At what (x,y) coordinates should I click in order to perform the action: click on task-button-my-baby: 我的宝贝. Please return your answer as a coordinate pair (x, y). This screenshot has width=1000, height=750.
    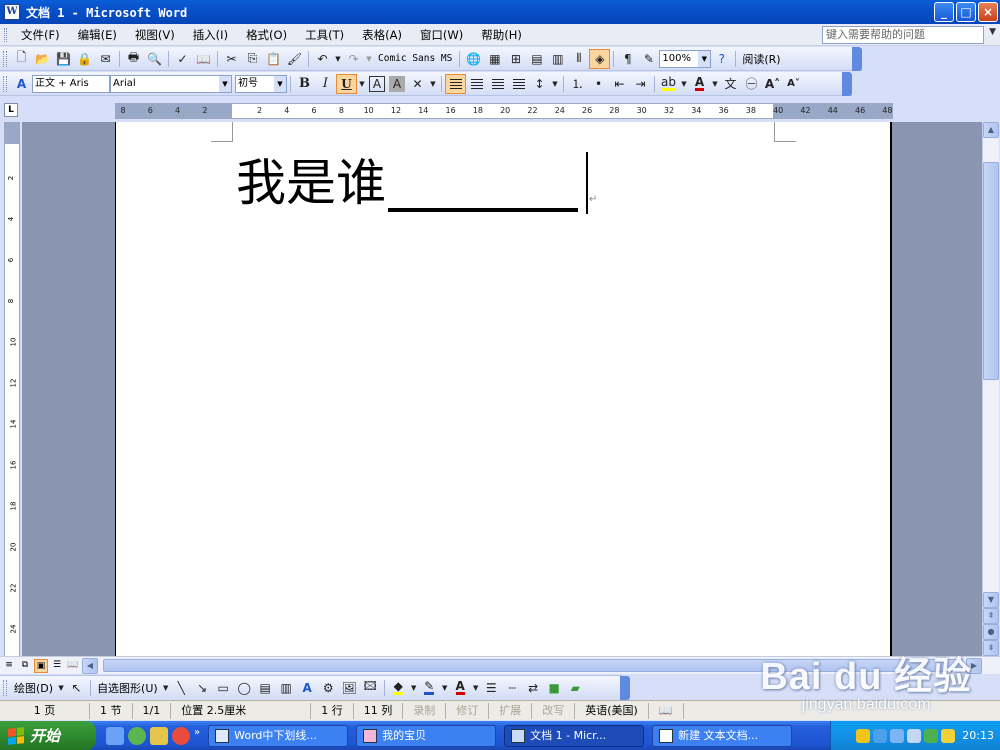
    Looking at the image, I should click on (426, 735).